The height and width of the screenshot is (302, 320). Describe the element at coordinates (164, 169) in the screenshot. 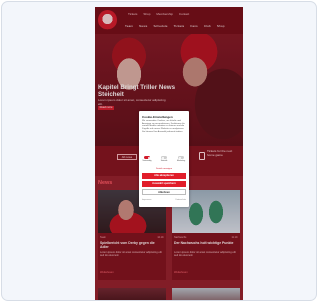

I see `consent-details-link: Details anzeigen` at that location.